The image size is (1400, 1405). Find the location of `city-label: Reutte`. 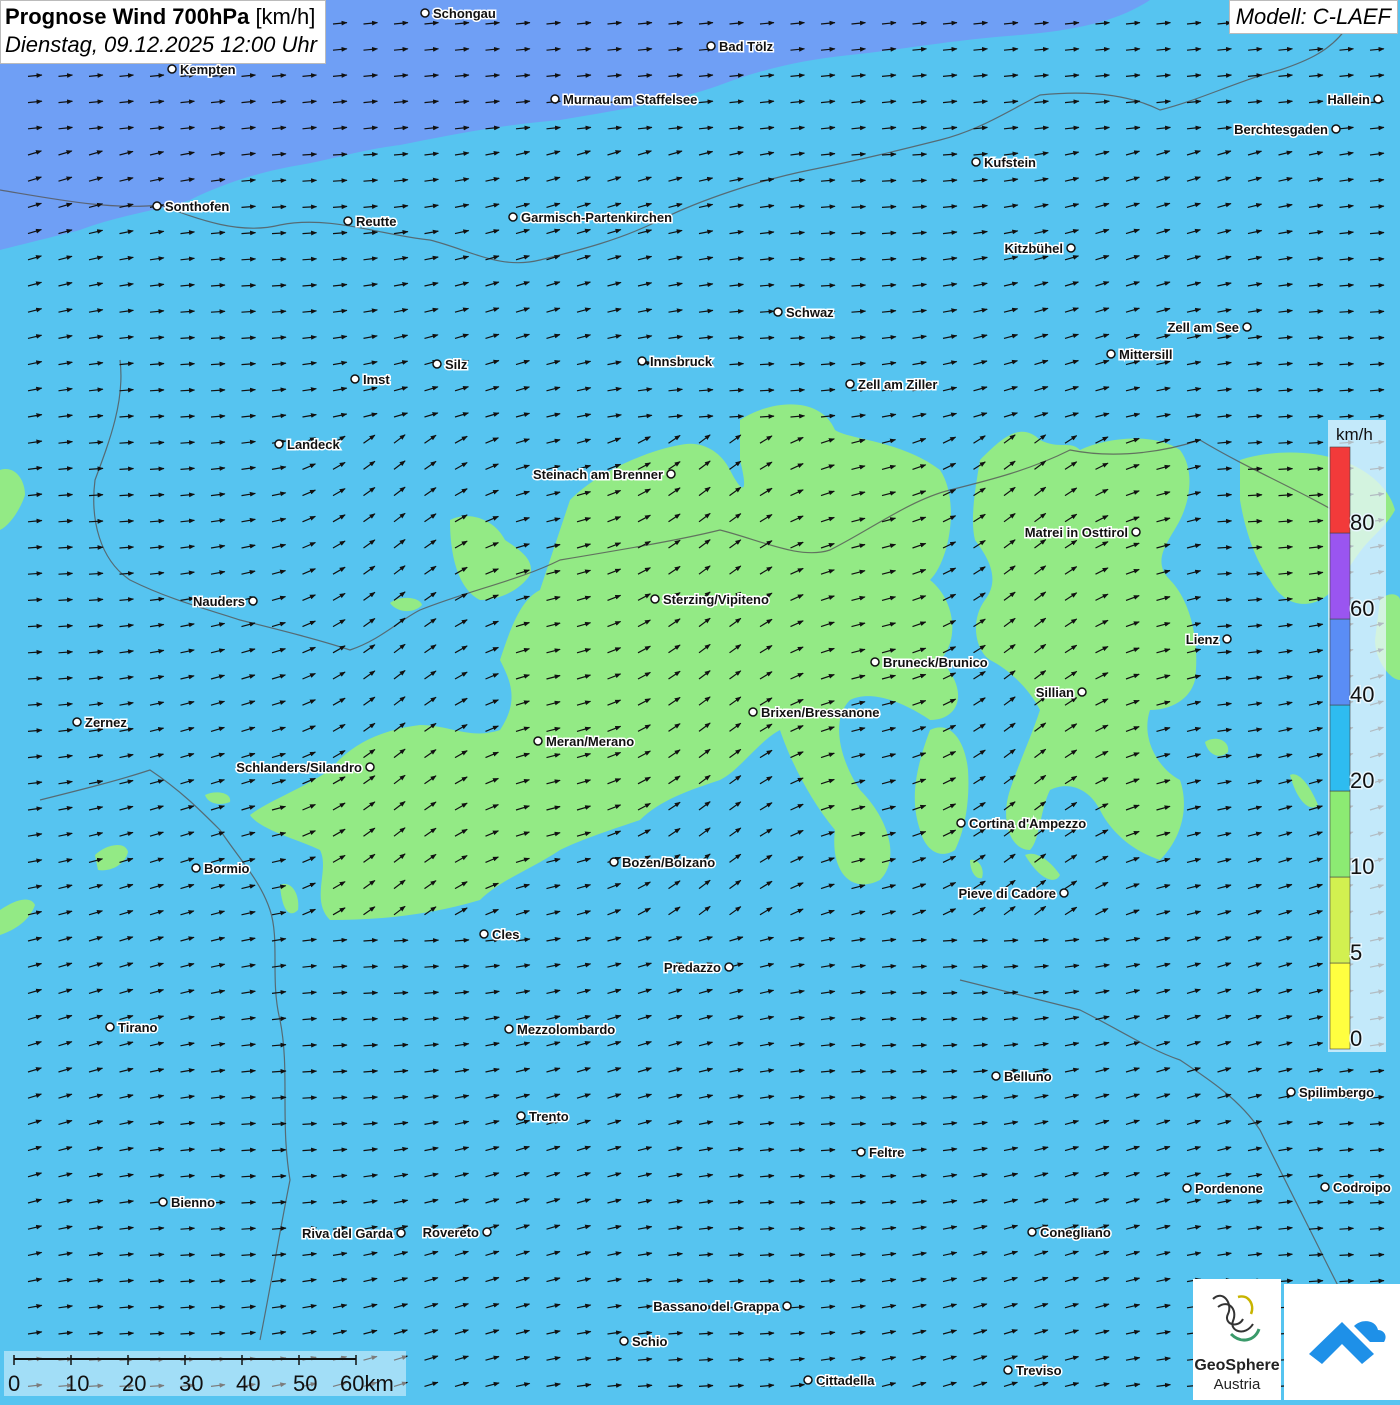

city-label: Reutte is located at coordinates (376, 221).